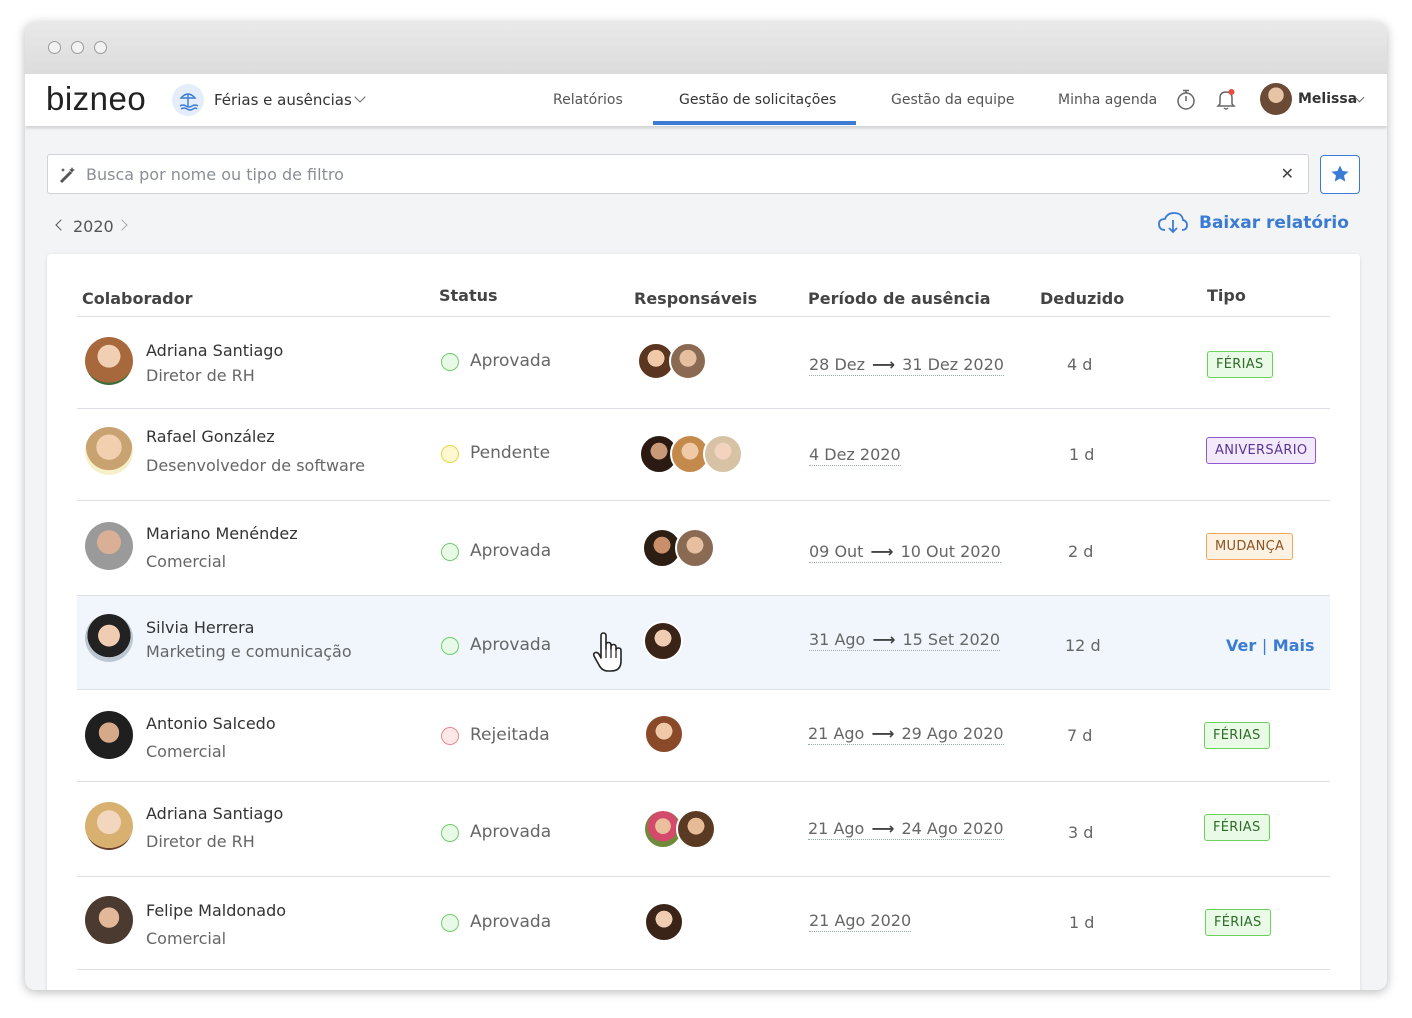 The height and width of the screenshot is (1018, 1412). What do you see at coordinates (186, 938) in the screenshot?
I see `employee-role: Comercial` at bounding box center [186, 938].